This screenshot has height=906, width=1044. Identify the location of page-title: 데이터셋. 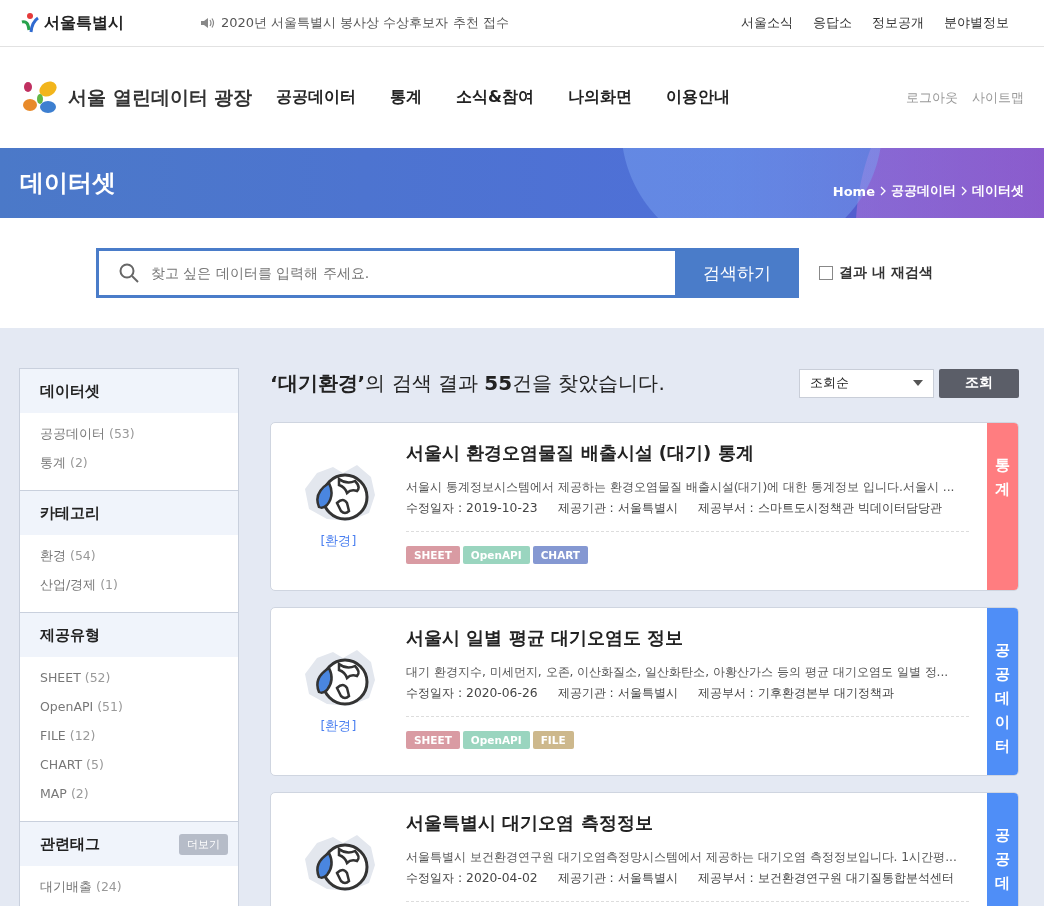
(68, 183).